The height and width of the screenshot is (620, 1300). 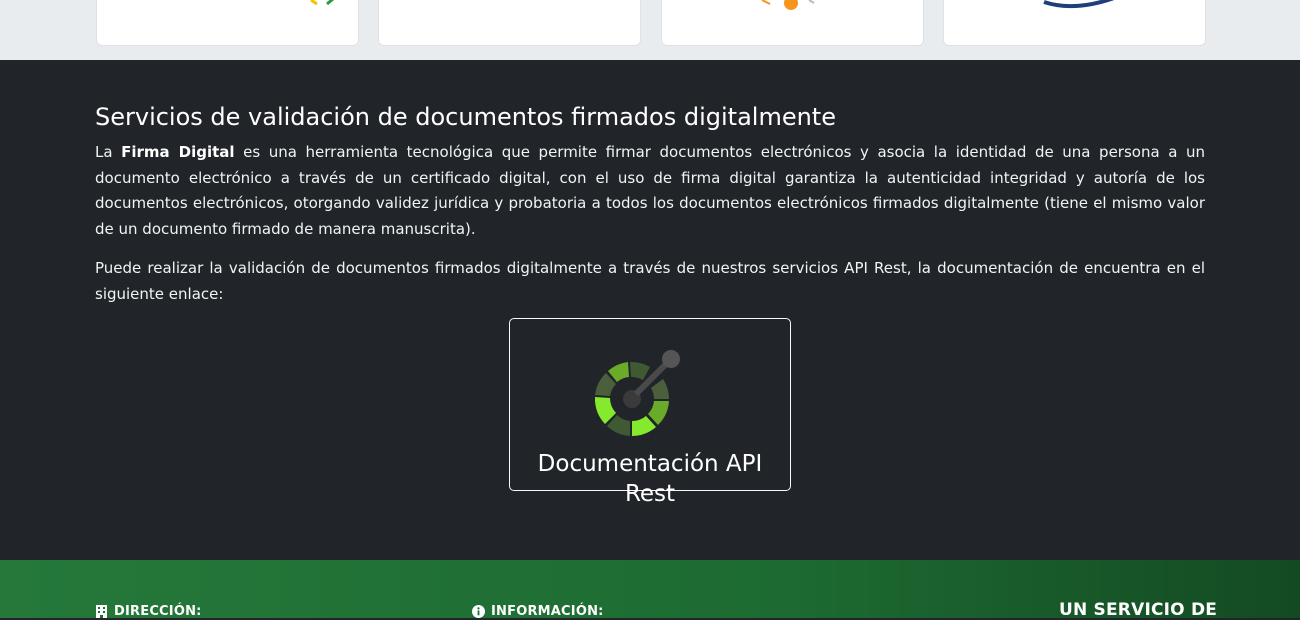 I want to click on para1-prefix: La, so click(x=108, y=152).